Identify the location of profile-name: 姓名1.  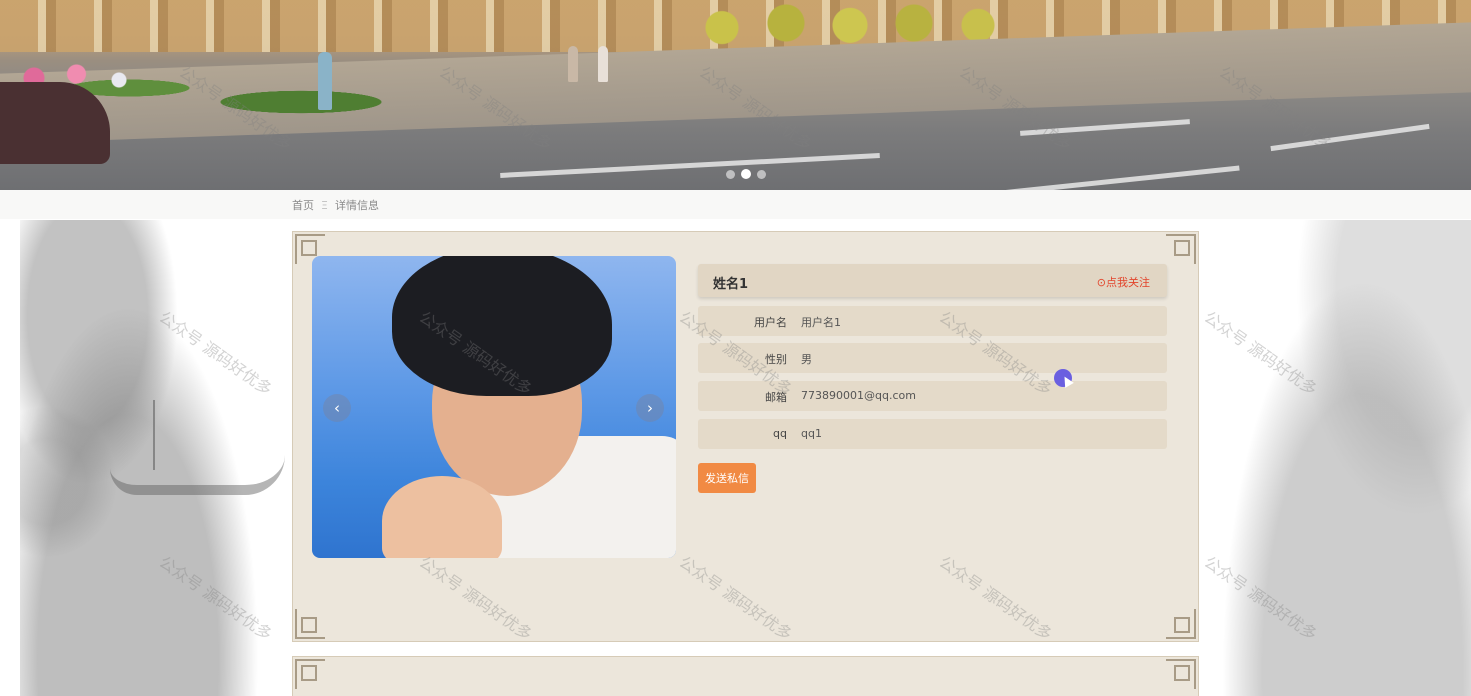
(731, 284).